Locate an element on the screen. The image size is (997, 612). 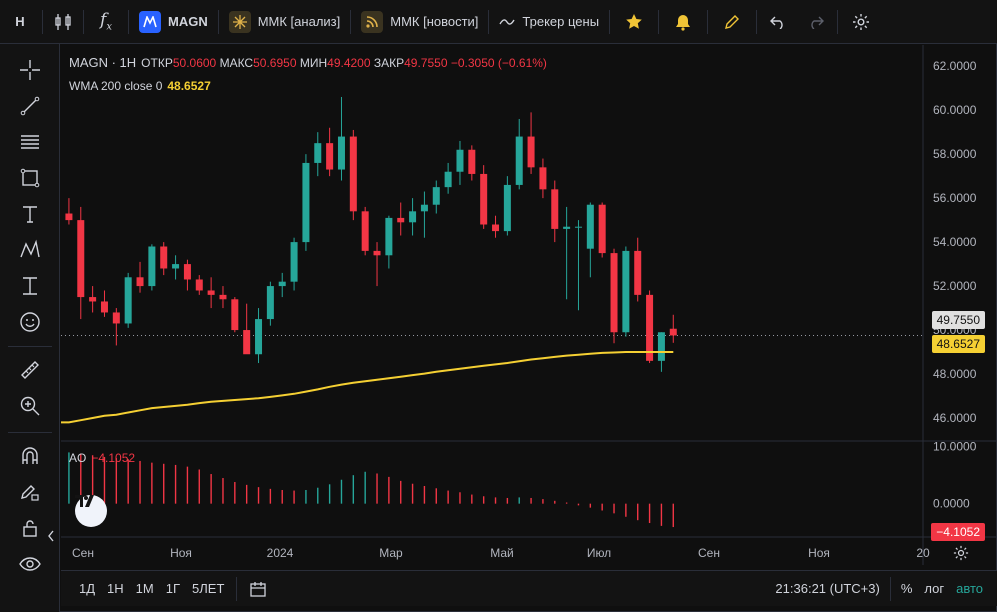
fib-tool is located at coordinates (30, 142).